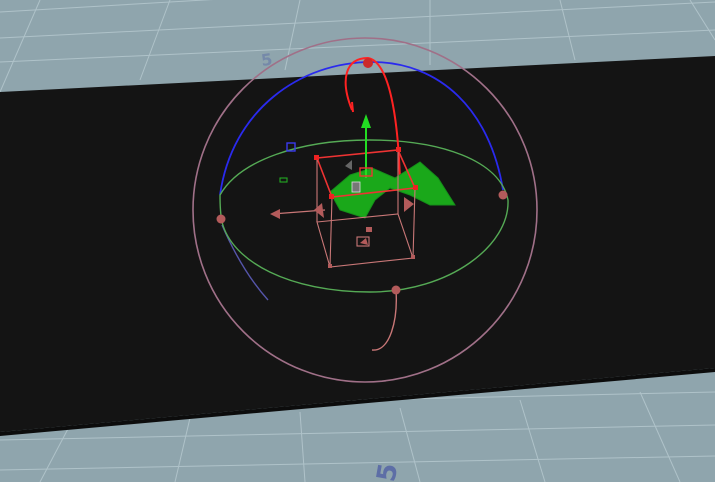 Image resolution: width=715 pixels, height=482 pixels. Describe the element at coordinates (368, 63) in the screenshot. I see `x-ring-handle` at that location.